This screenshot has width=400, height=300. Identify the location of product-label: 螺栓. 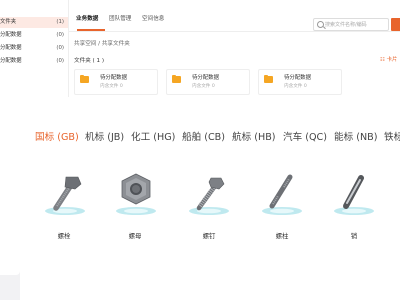
(64, 236).